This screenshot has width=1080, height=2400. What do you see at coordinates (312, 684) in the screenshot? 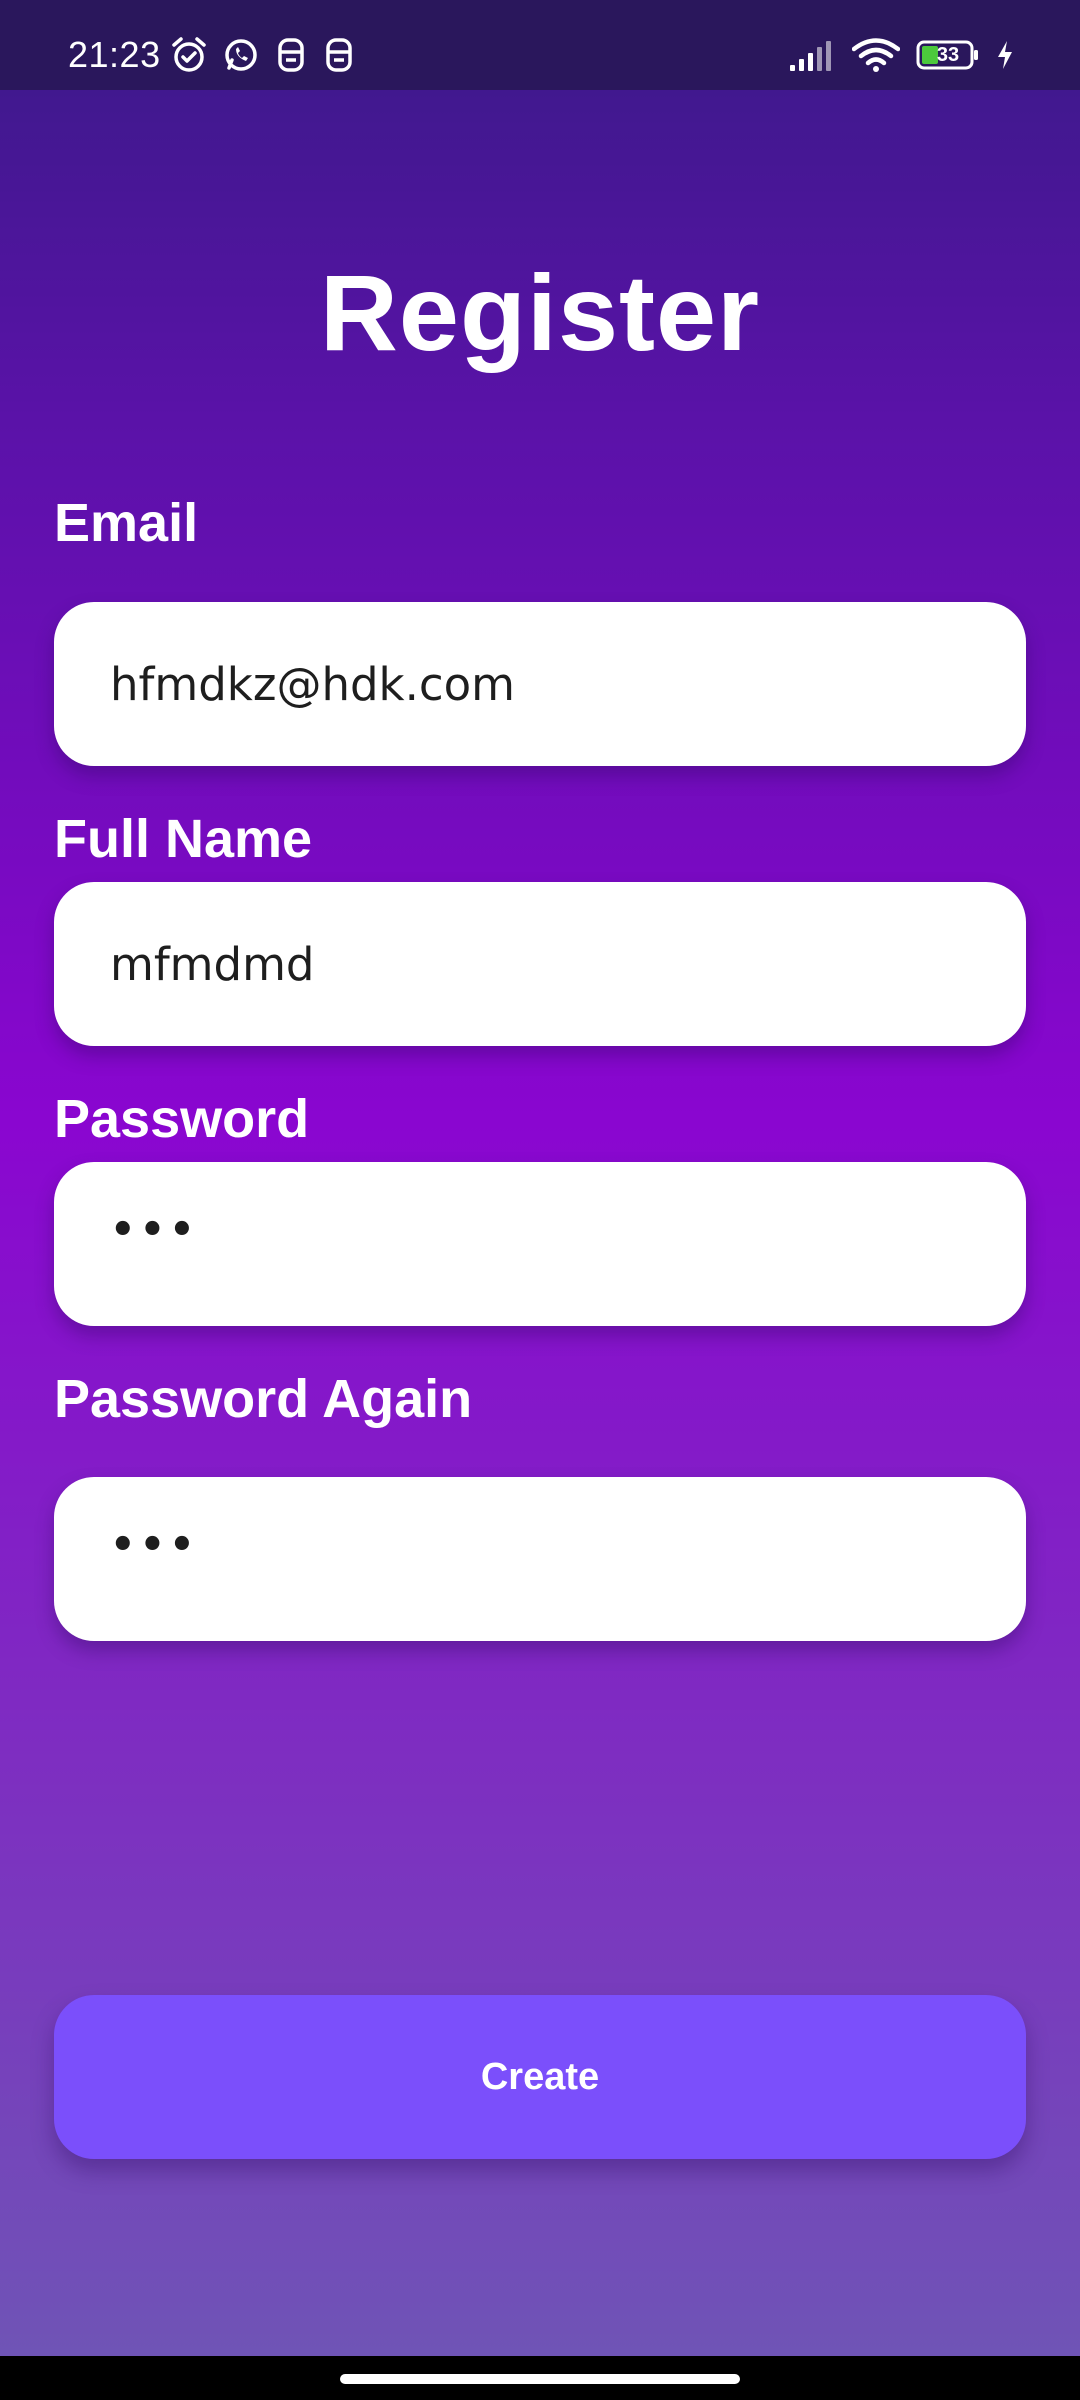
I see `email-value: hfmdkz@hdk.com` at bounding box center [312, 684].